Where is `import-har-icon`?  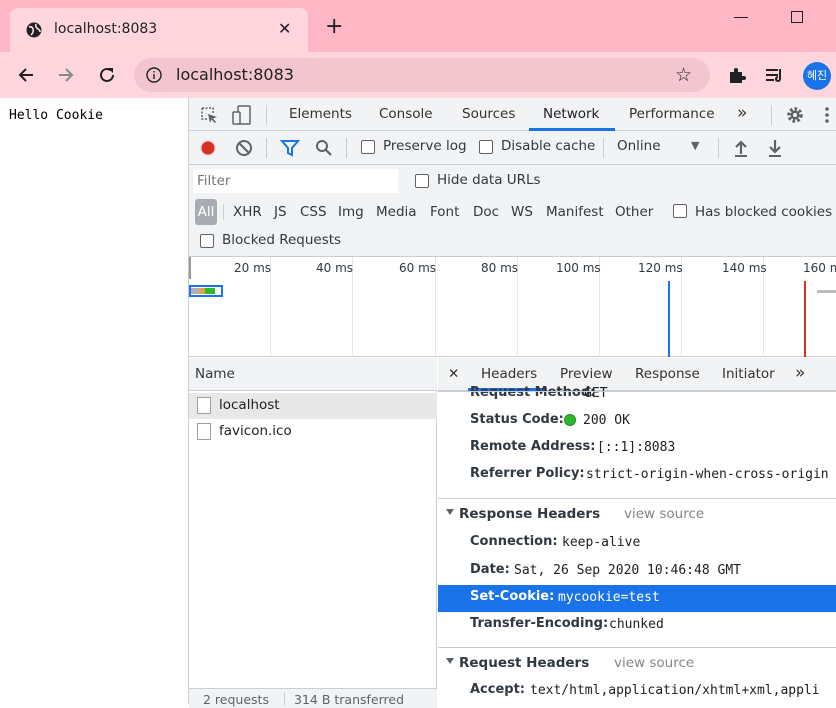 import-har-icon is located at coordinates (741, 148).